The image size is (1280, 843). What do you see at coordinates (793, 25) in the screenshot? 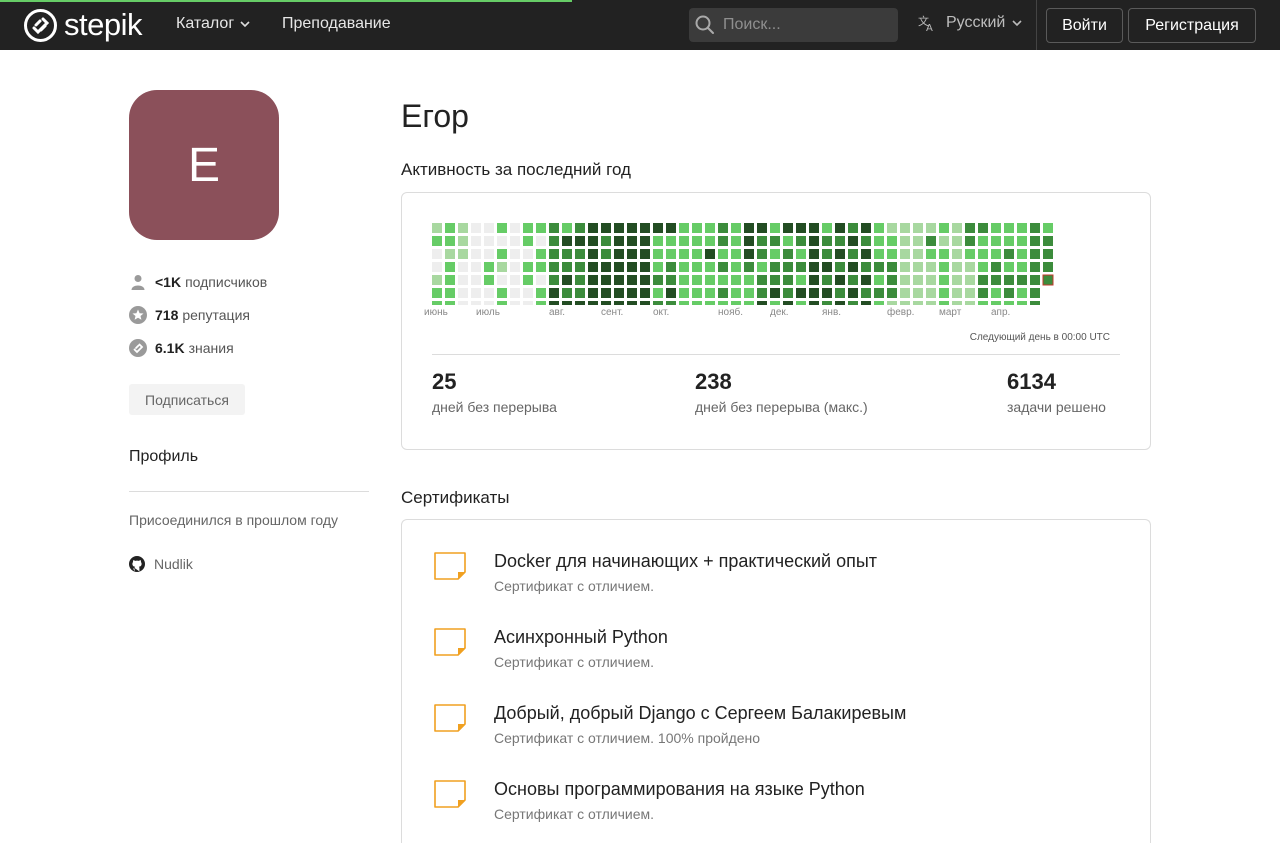
I see `search-box` at bounding box center [793, 25].